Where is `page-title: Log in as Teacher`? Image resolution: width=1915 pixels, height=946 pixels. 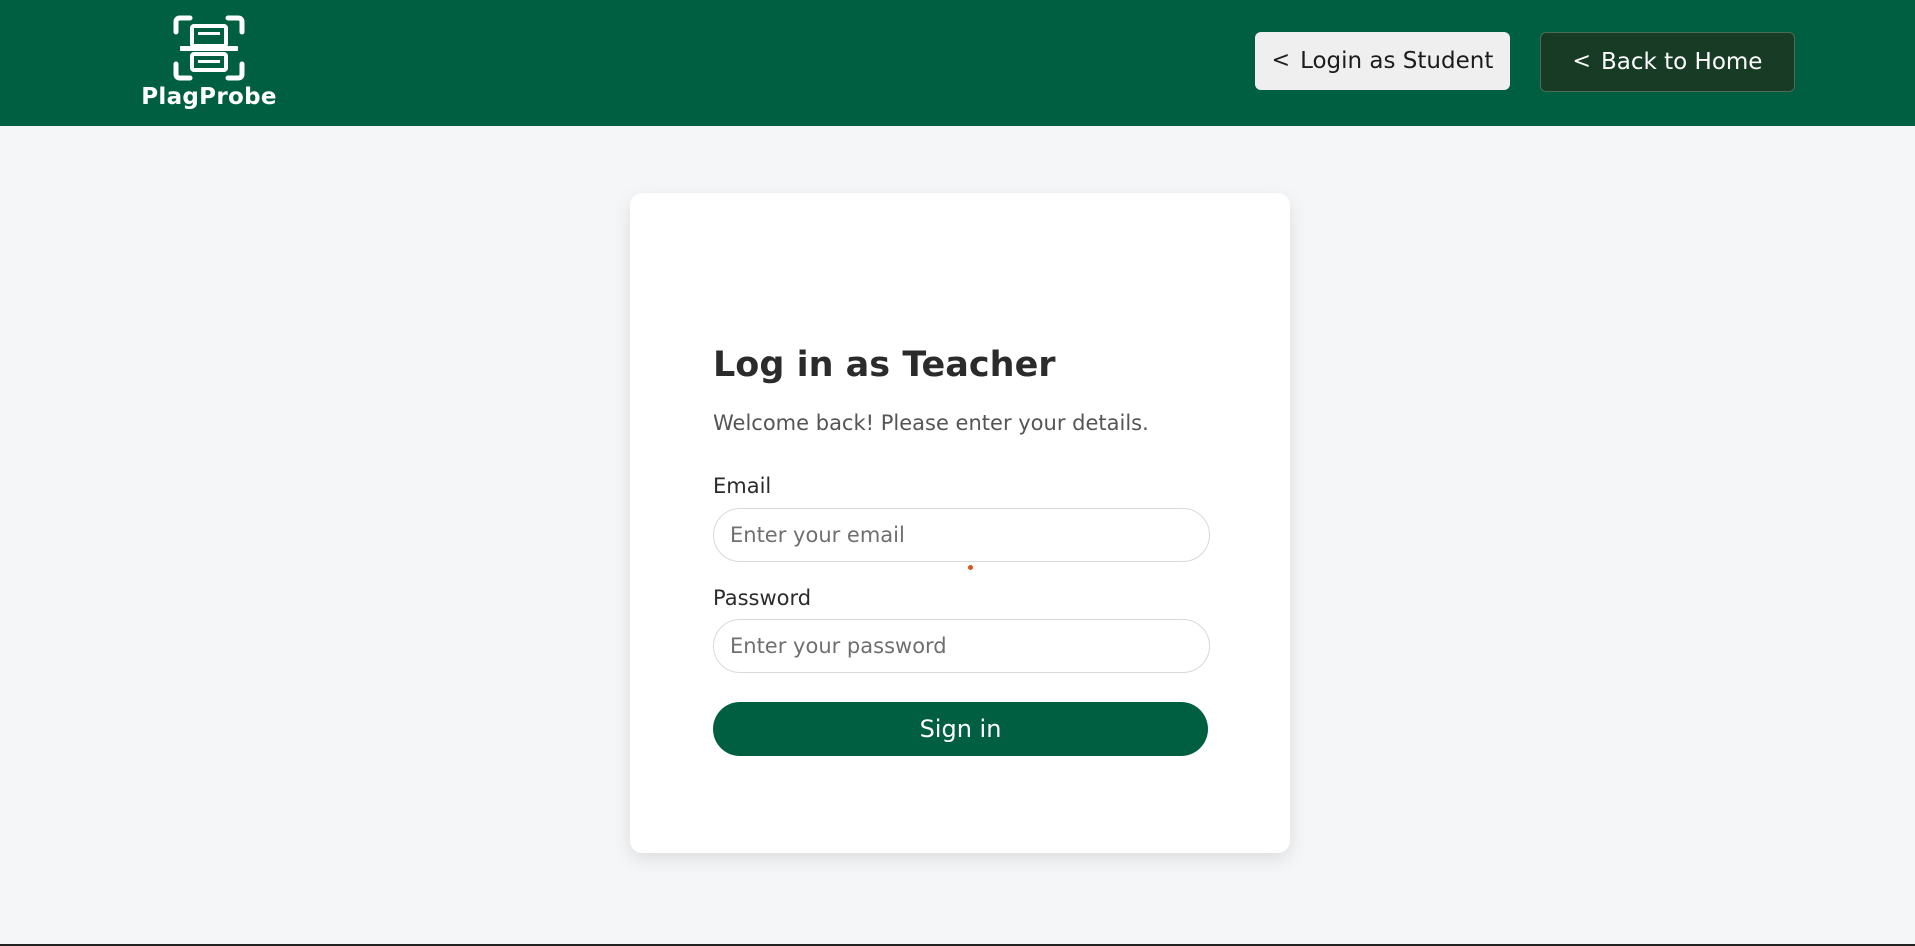 page-title: Log in as Teacher is located at coordinates (884, 365).